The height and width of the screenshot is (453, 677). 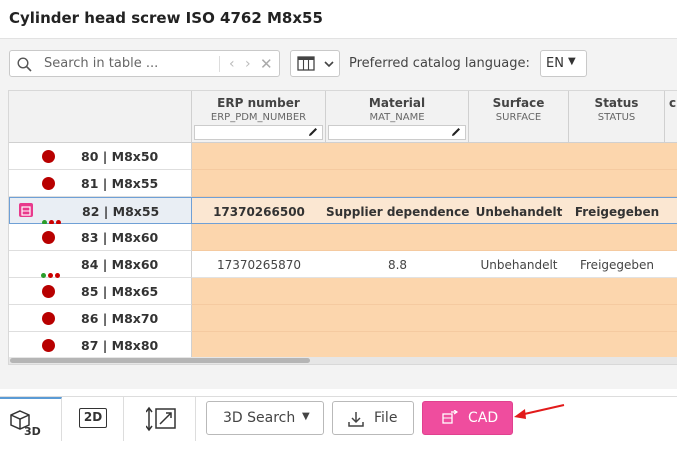 I want to click on cell-erp-number: 17370266500, so click(x=259, y=212).